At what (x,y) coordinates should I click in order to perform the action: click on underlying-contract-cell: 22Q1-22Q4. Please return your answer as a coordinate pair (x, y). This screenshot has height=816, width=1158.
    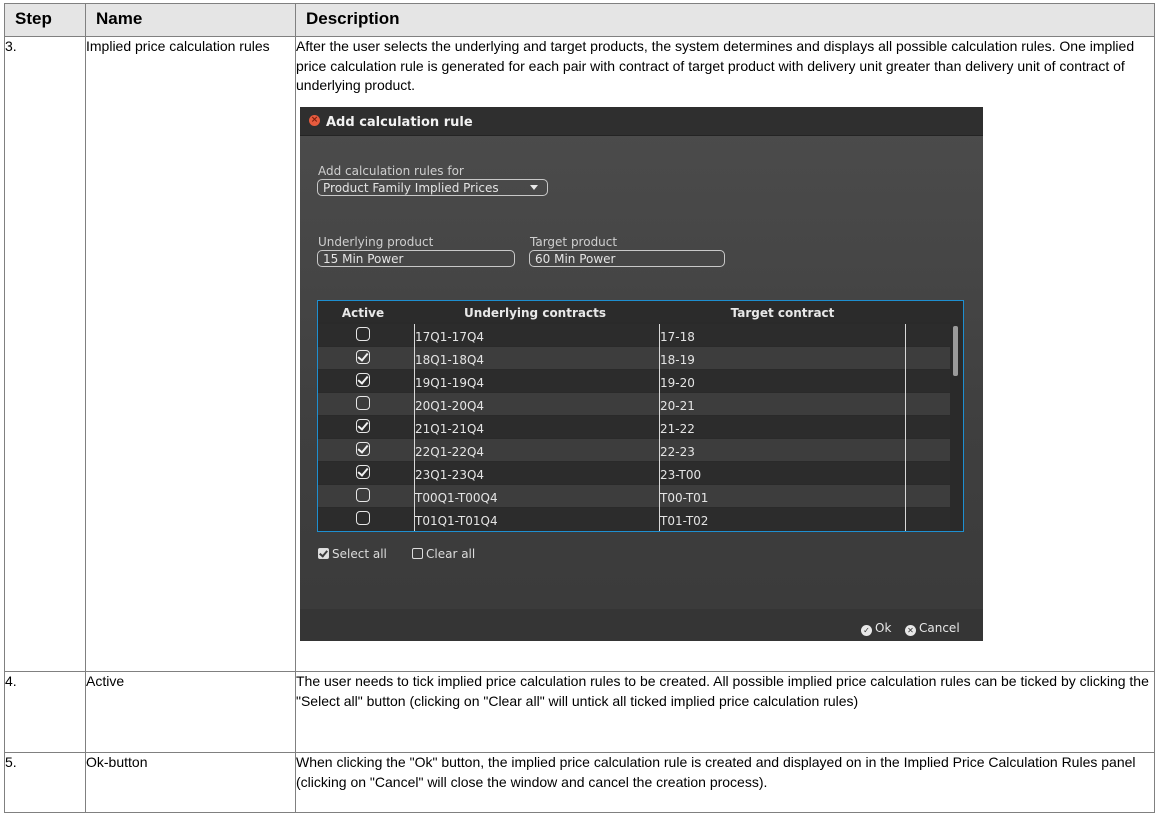
    Looking at the image, I should click on (450, 451).